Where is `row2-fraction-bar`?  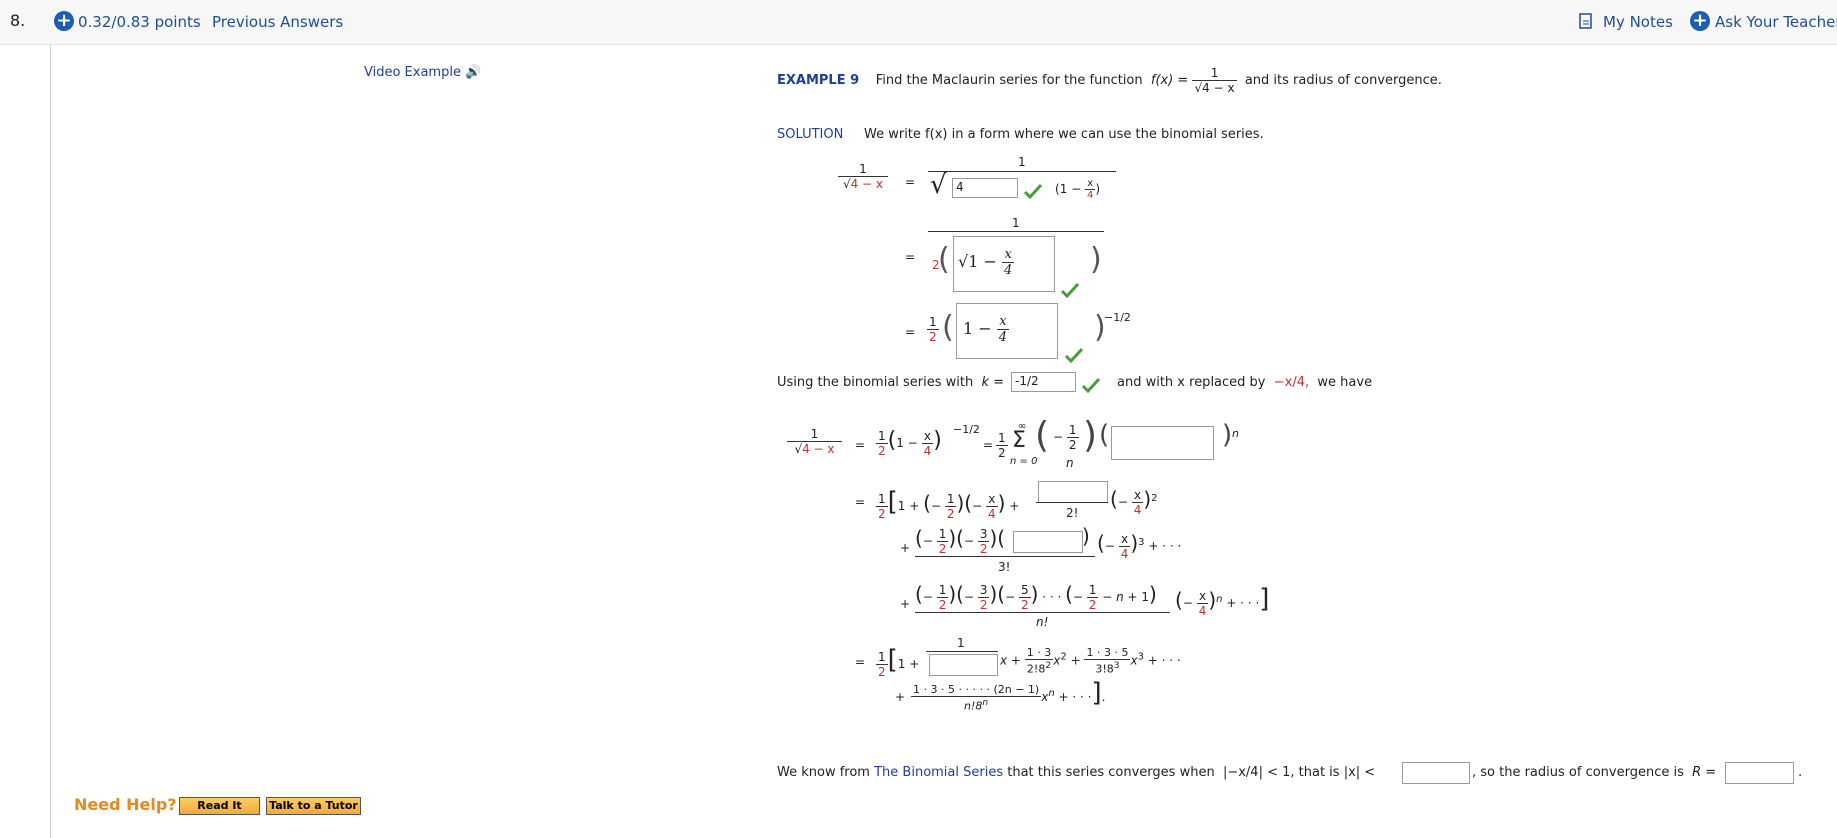
row2-fraction-bar is located at coordinates (1072, 502).